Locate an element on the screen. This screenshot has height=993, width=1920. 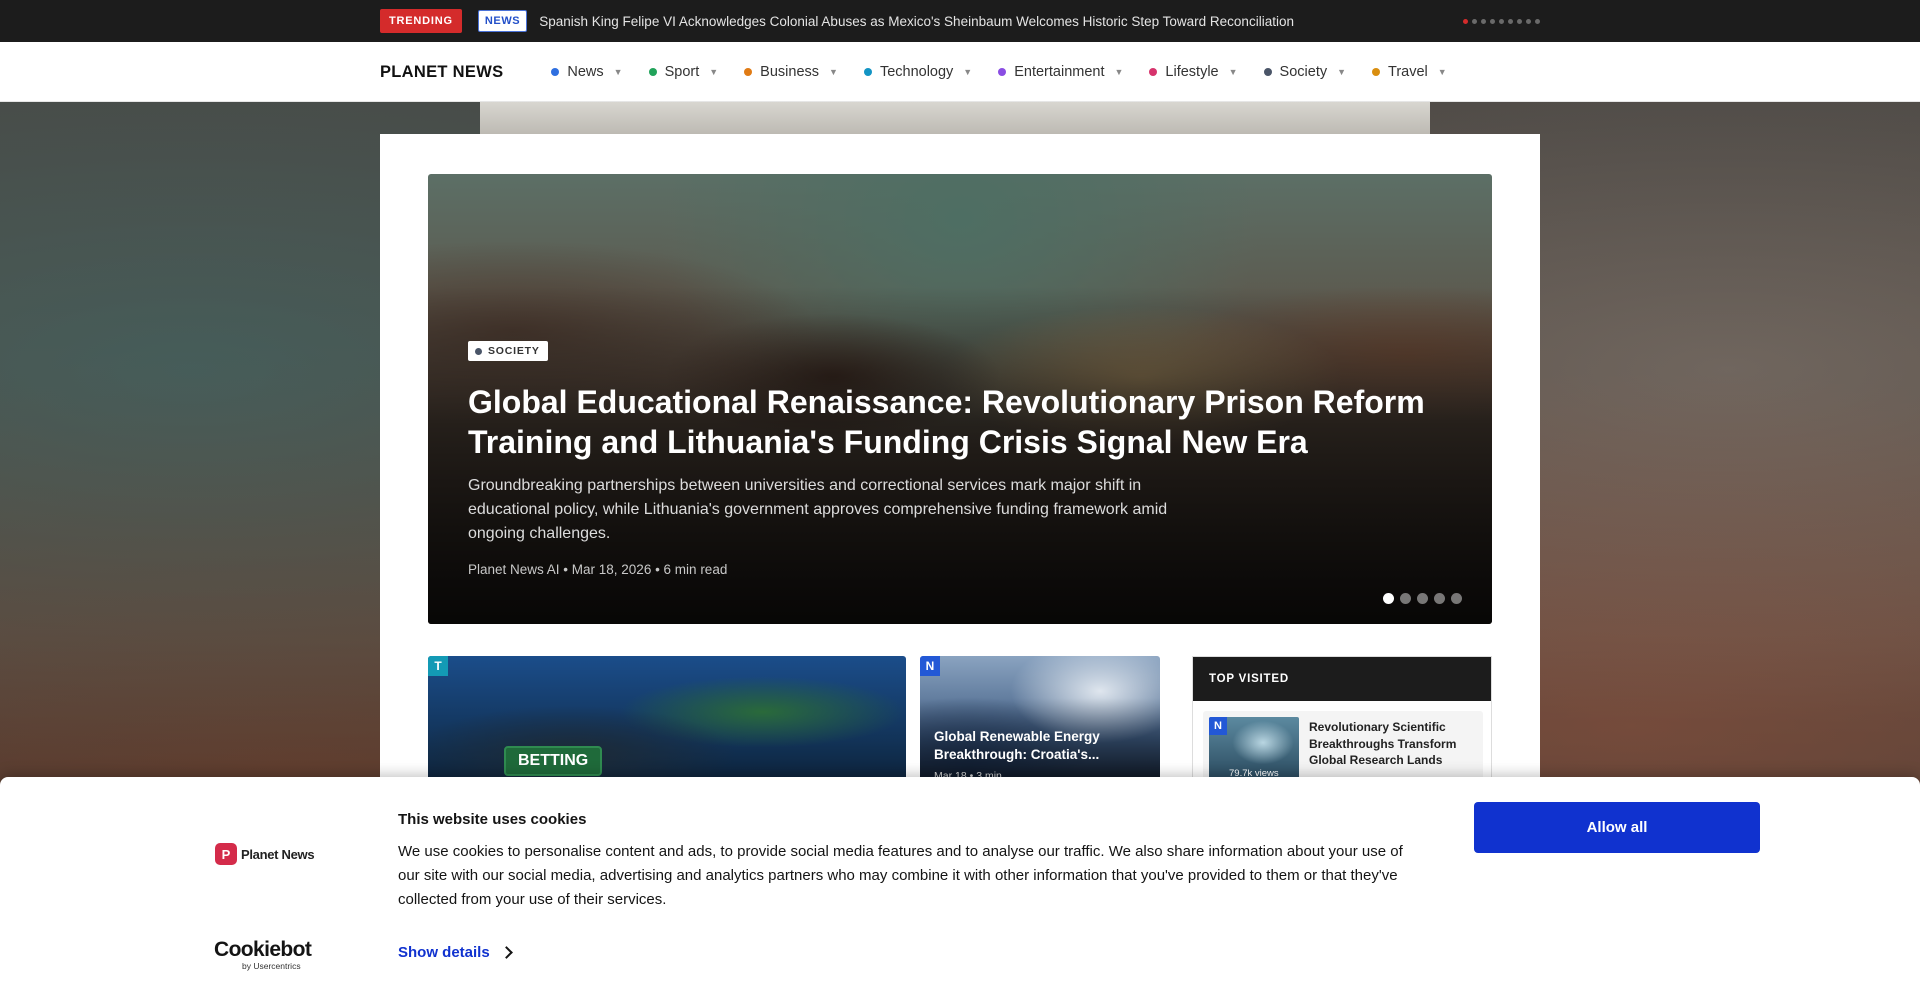
nav-item-news: News ▼ is located at coordinates (587, 72).